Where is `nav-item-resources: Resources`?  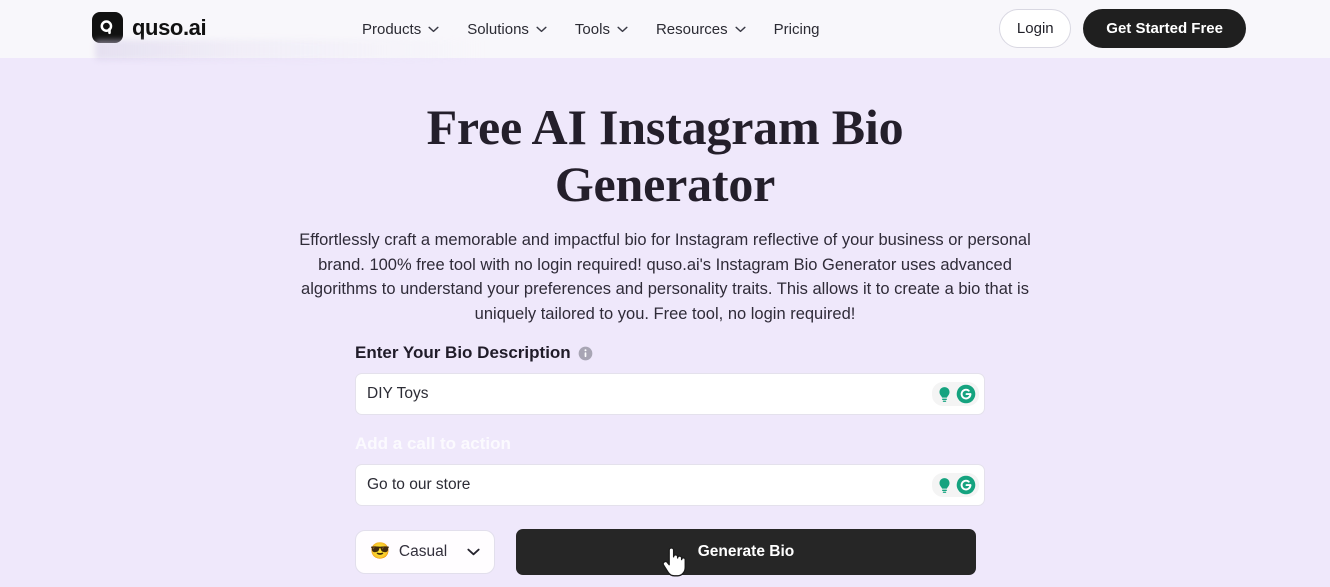 nav-item-resources: Resources is located at coordinates (701, 29).